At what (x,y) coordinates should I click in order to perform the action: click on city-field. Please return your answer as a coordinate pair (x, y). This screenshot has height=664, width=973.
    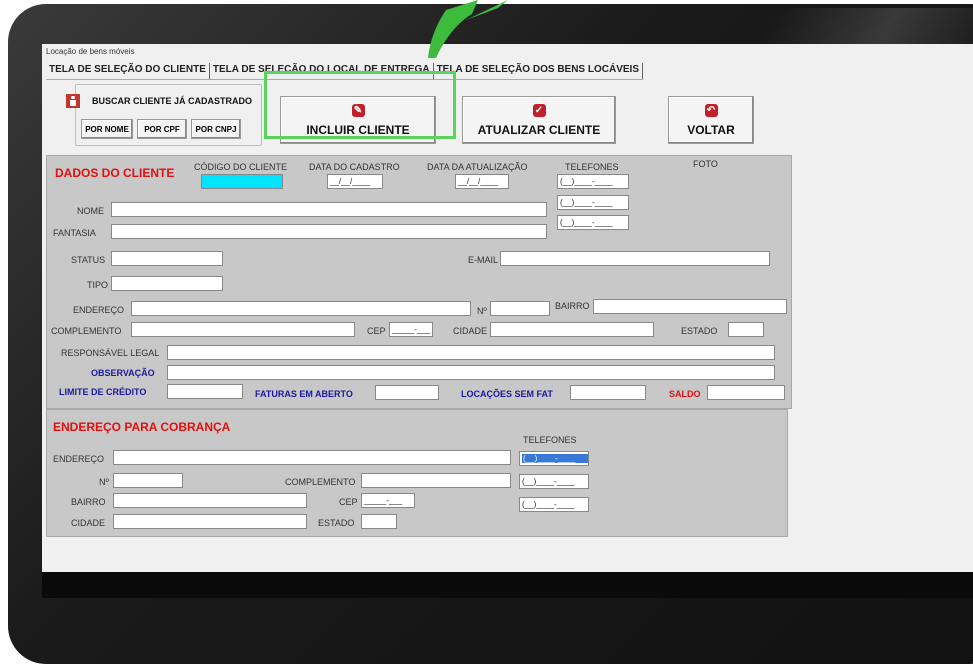
    Looking at the image, I should click on (572, 329).